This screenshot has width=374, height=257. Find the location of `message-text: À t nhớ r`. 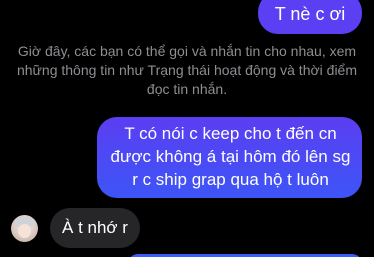

message-text: À t nhớ r is located at coordinates (95, 227).